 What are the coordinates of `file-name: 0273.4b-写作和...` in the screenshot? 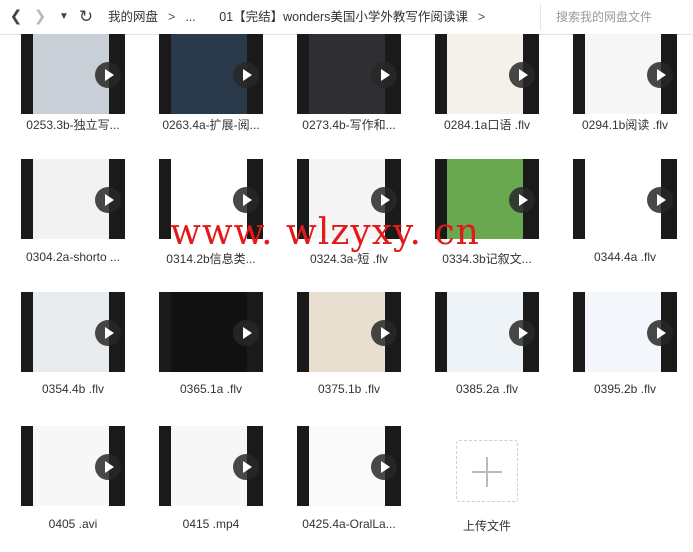 It's located at (349, 124).